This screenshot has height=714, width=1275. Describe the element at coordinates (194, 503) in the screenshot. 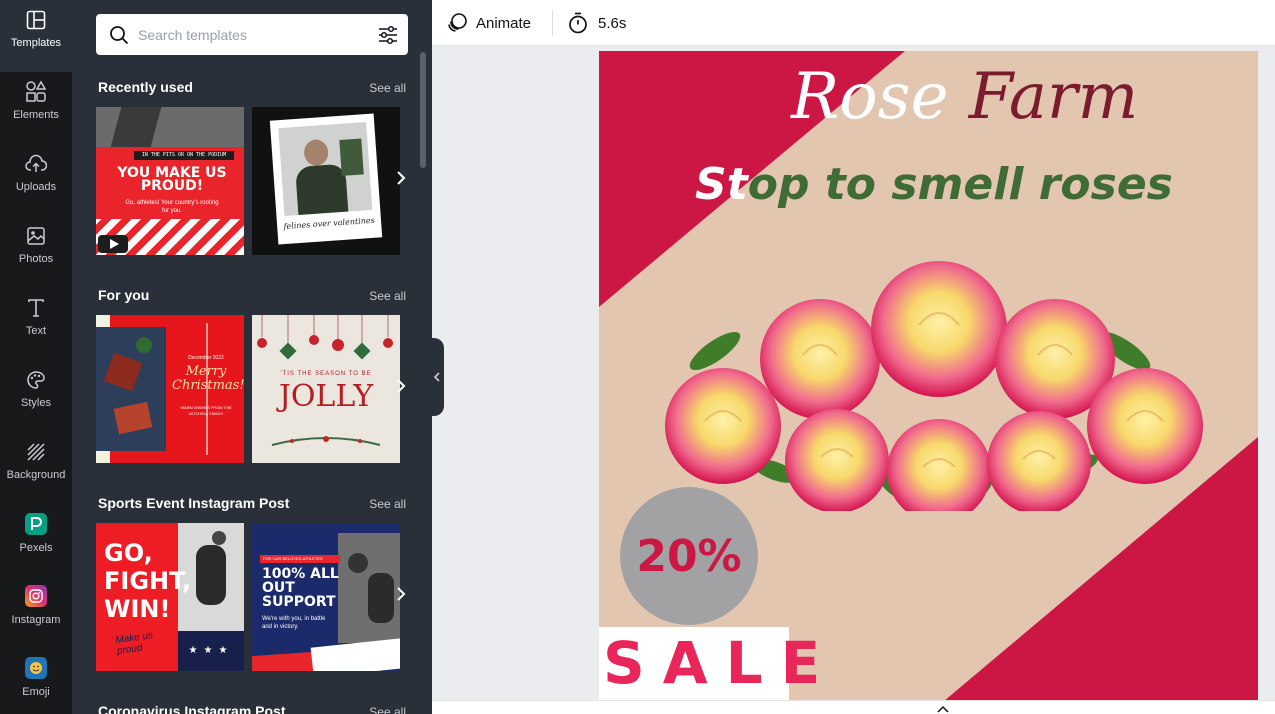

I see `section-title-sports: Sports Event Instagram Post` at that location.